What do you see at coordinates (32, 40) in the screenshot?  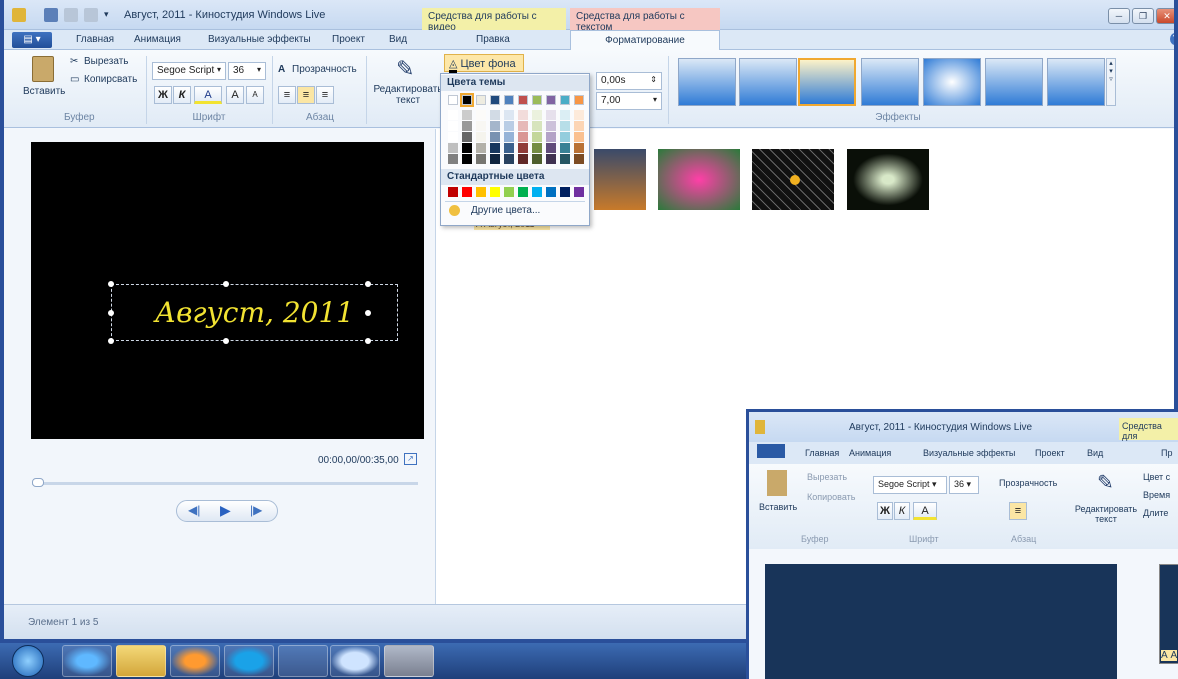 I see `file-menu-button: ▤ ▾` at bounding box center [32, 40].